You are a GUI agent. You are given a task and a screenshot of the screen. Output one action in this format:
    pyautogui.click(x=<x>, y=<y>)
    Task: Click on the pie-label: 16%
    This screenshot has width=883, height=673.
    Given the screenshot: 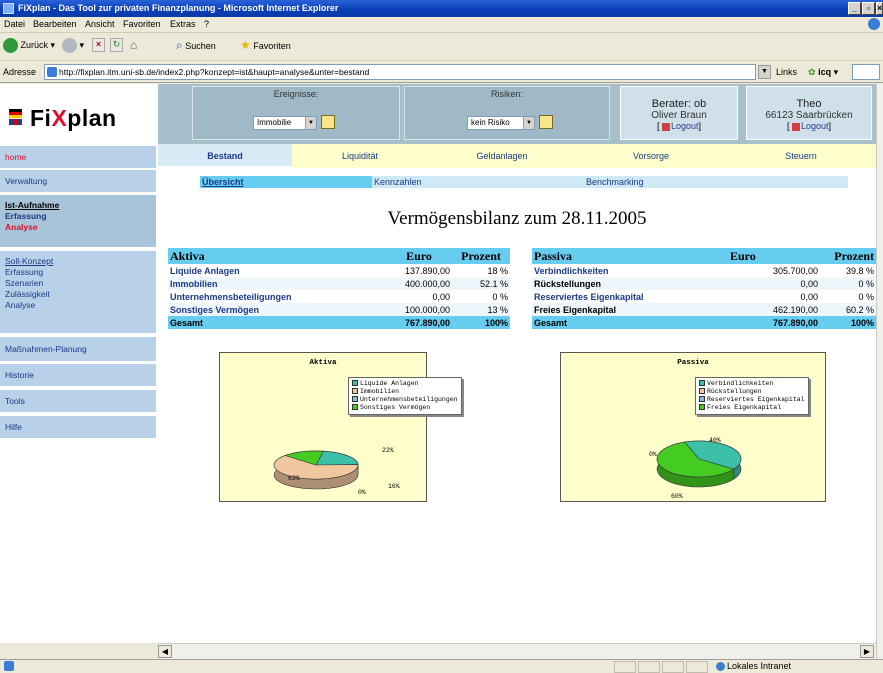 What is the action you would take?
    pyautogui.click(x=394, y=486)
    